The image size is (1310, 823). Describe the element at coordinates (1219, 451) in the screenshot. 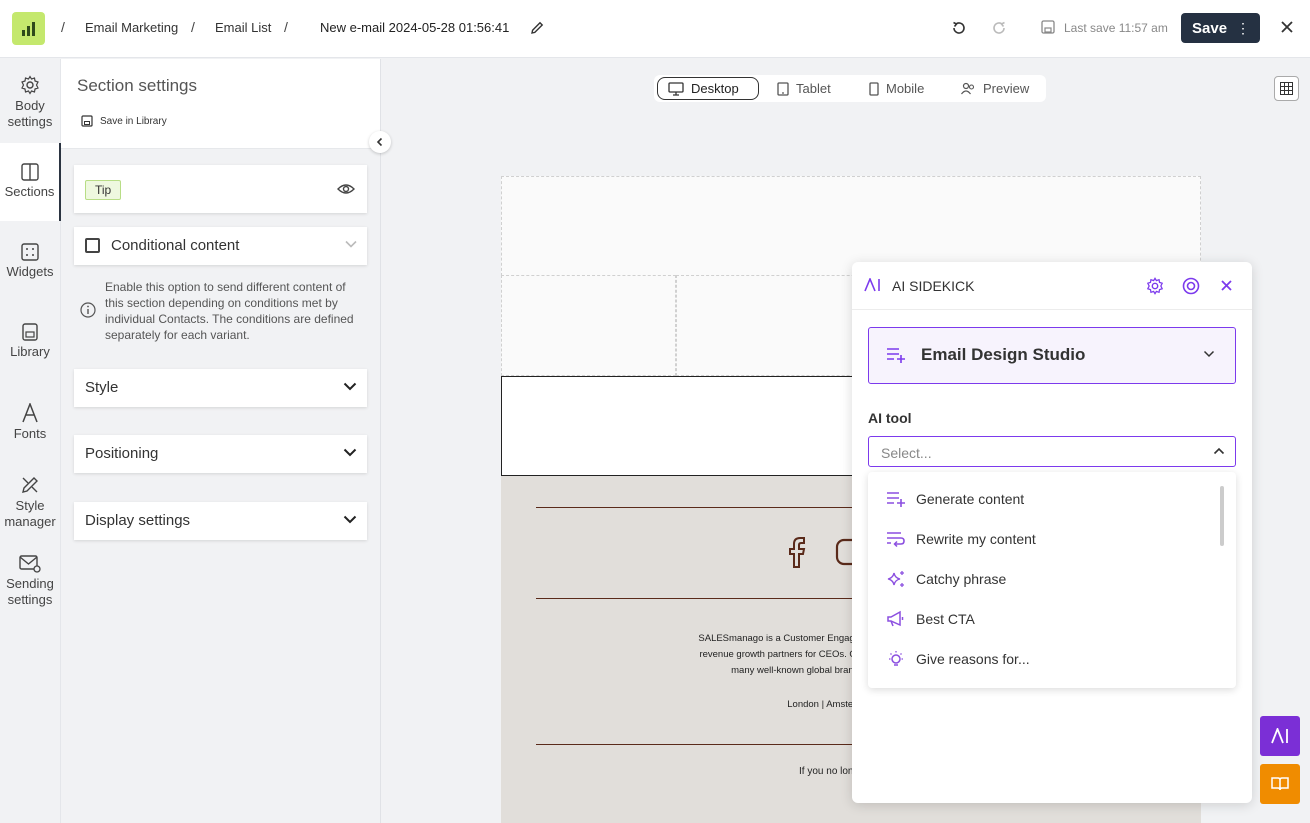

I see `chevron-up-icon` at that location.